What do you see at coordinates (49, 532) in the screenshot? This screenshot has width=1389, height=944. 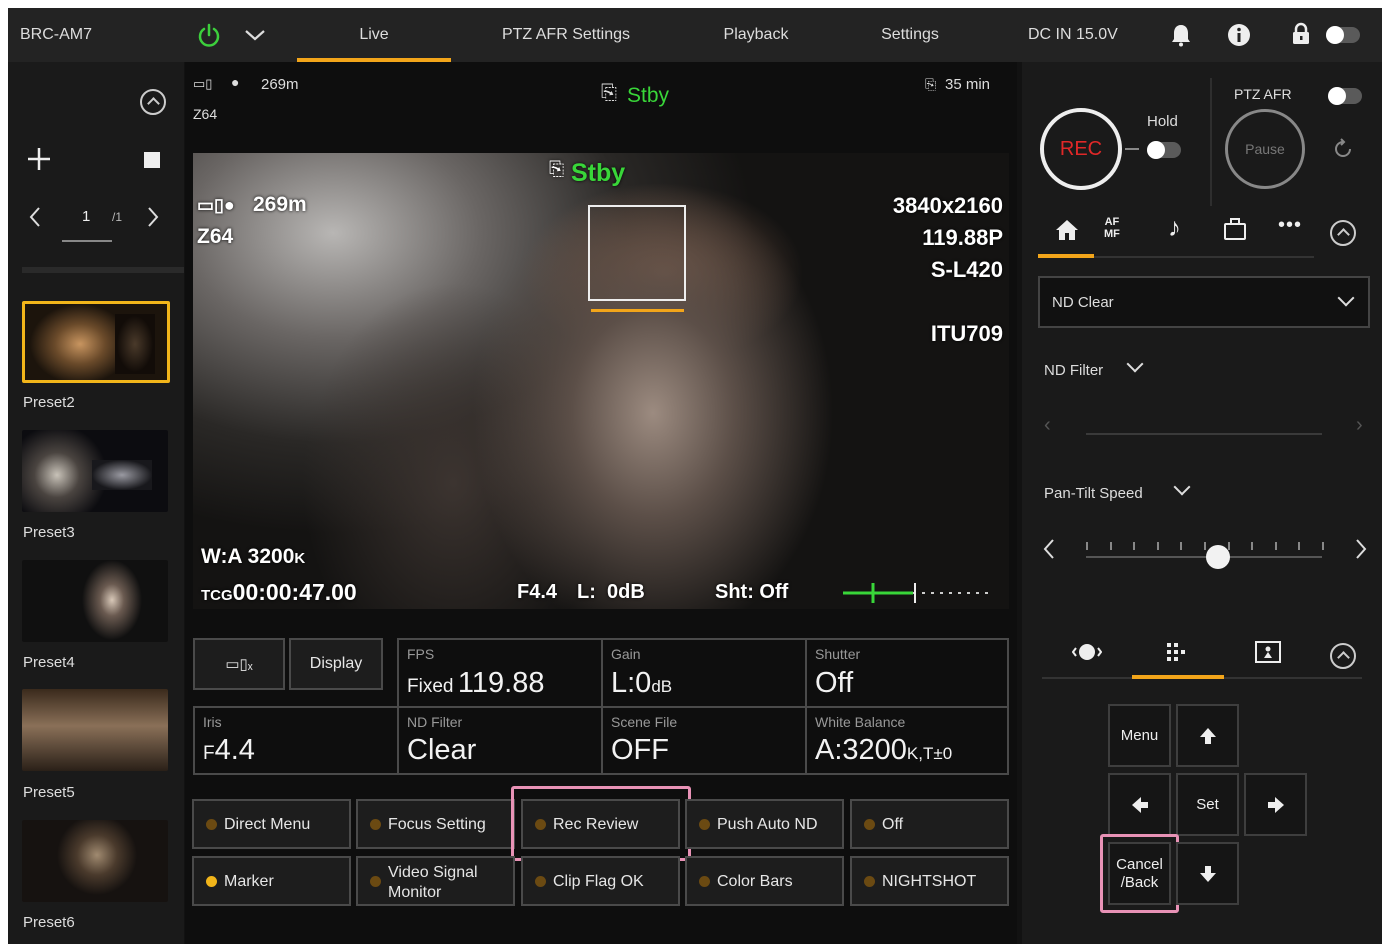 I see `preset-label: Preset3` at bounding box center [49, 532].